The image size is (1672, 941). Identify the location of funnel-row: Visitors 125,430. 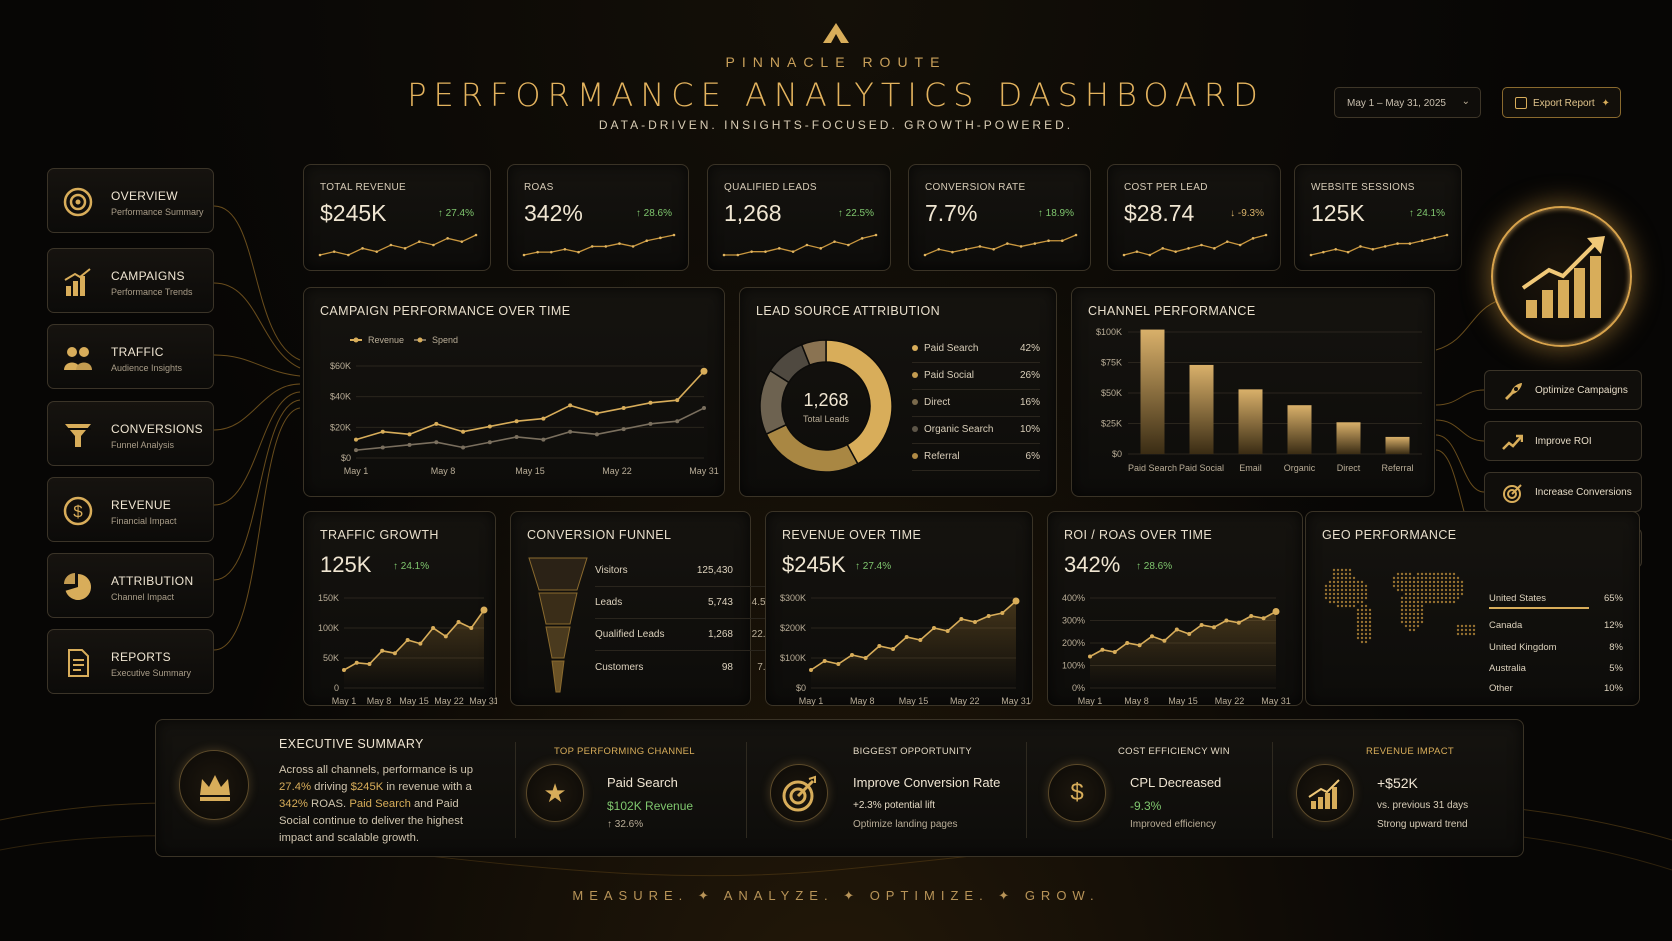
(687, 576).